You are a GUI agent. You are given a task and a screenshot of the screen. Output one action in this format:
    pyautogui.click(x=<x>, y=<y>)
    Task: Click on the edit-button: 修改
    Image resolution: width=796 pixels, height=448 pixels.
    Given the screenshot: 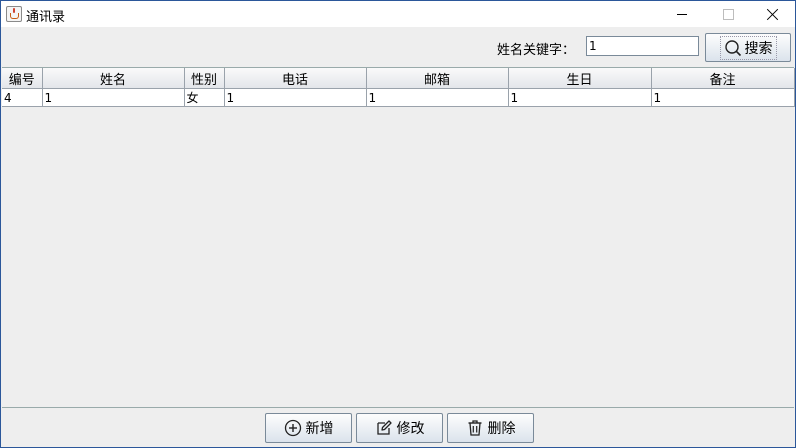 What is the action you would take?
    pyautogui.click(x=399, y=428)
    